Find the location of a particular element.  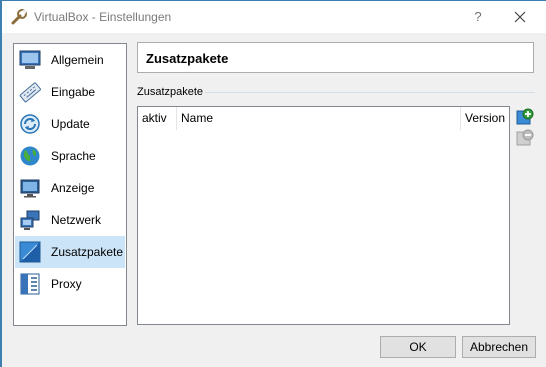

sidebar-item-label: Proxy is located at coordinates (66, 284).